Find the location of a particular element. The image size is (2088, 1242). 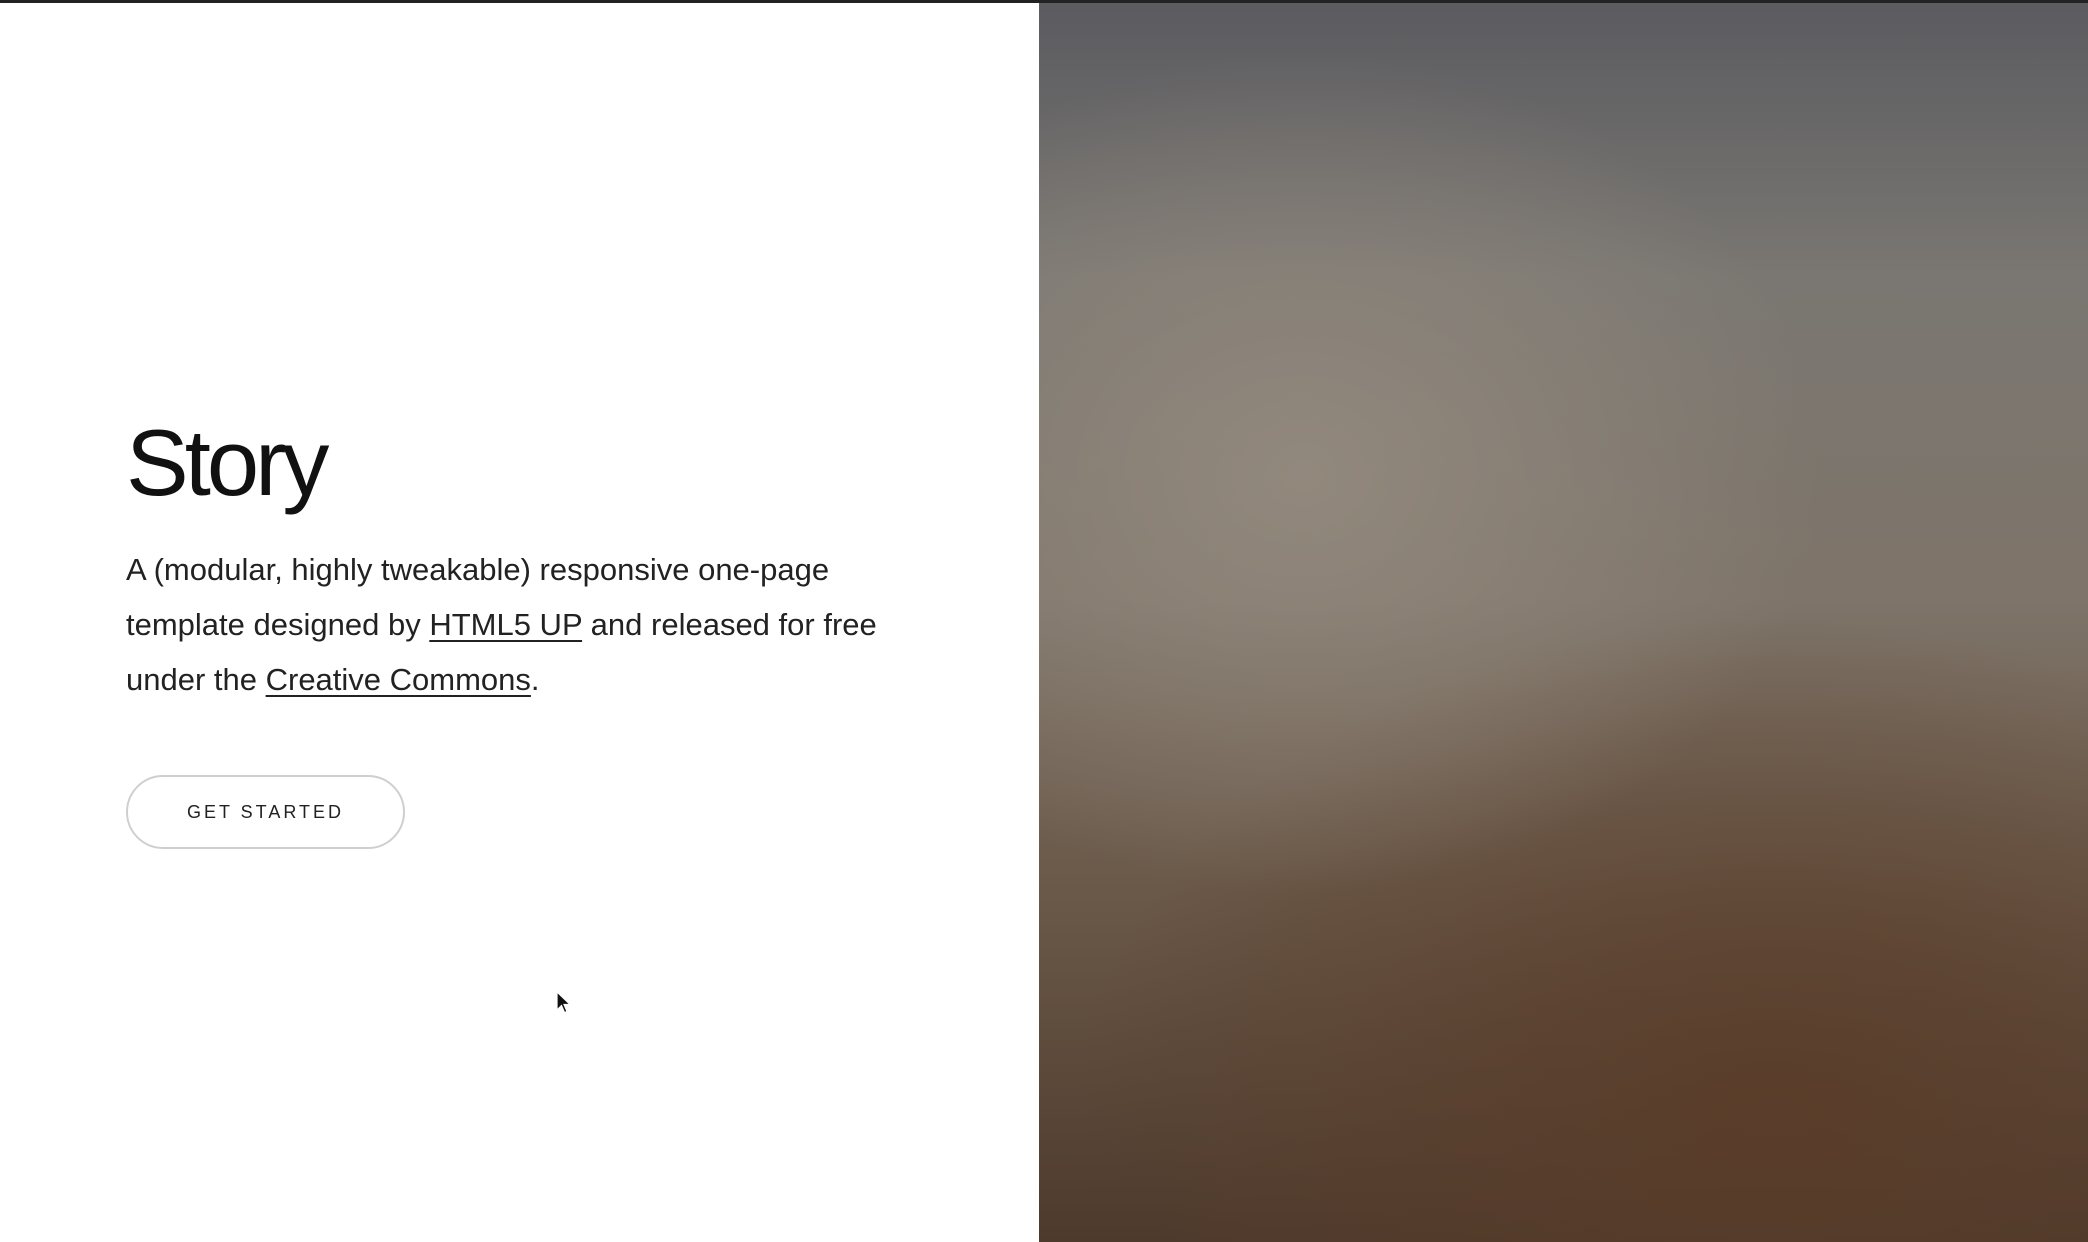

description-text-3: . is located at coordinates (535, 680).